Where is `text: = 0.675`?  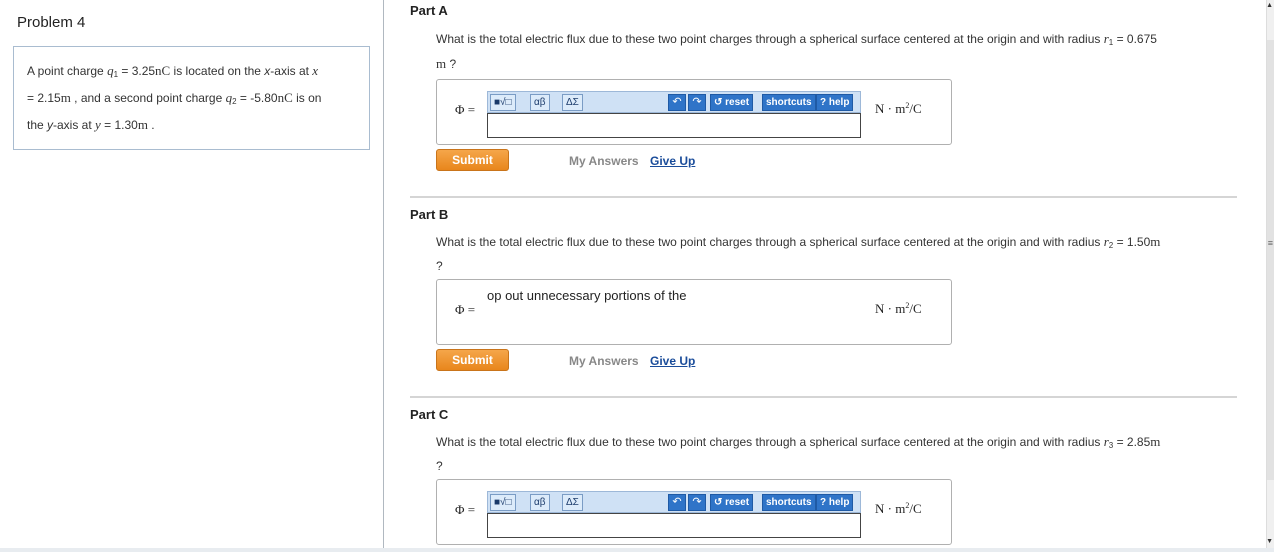 text: = 0.675 is located at coordinates (1135, 39).